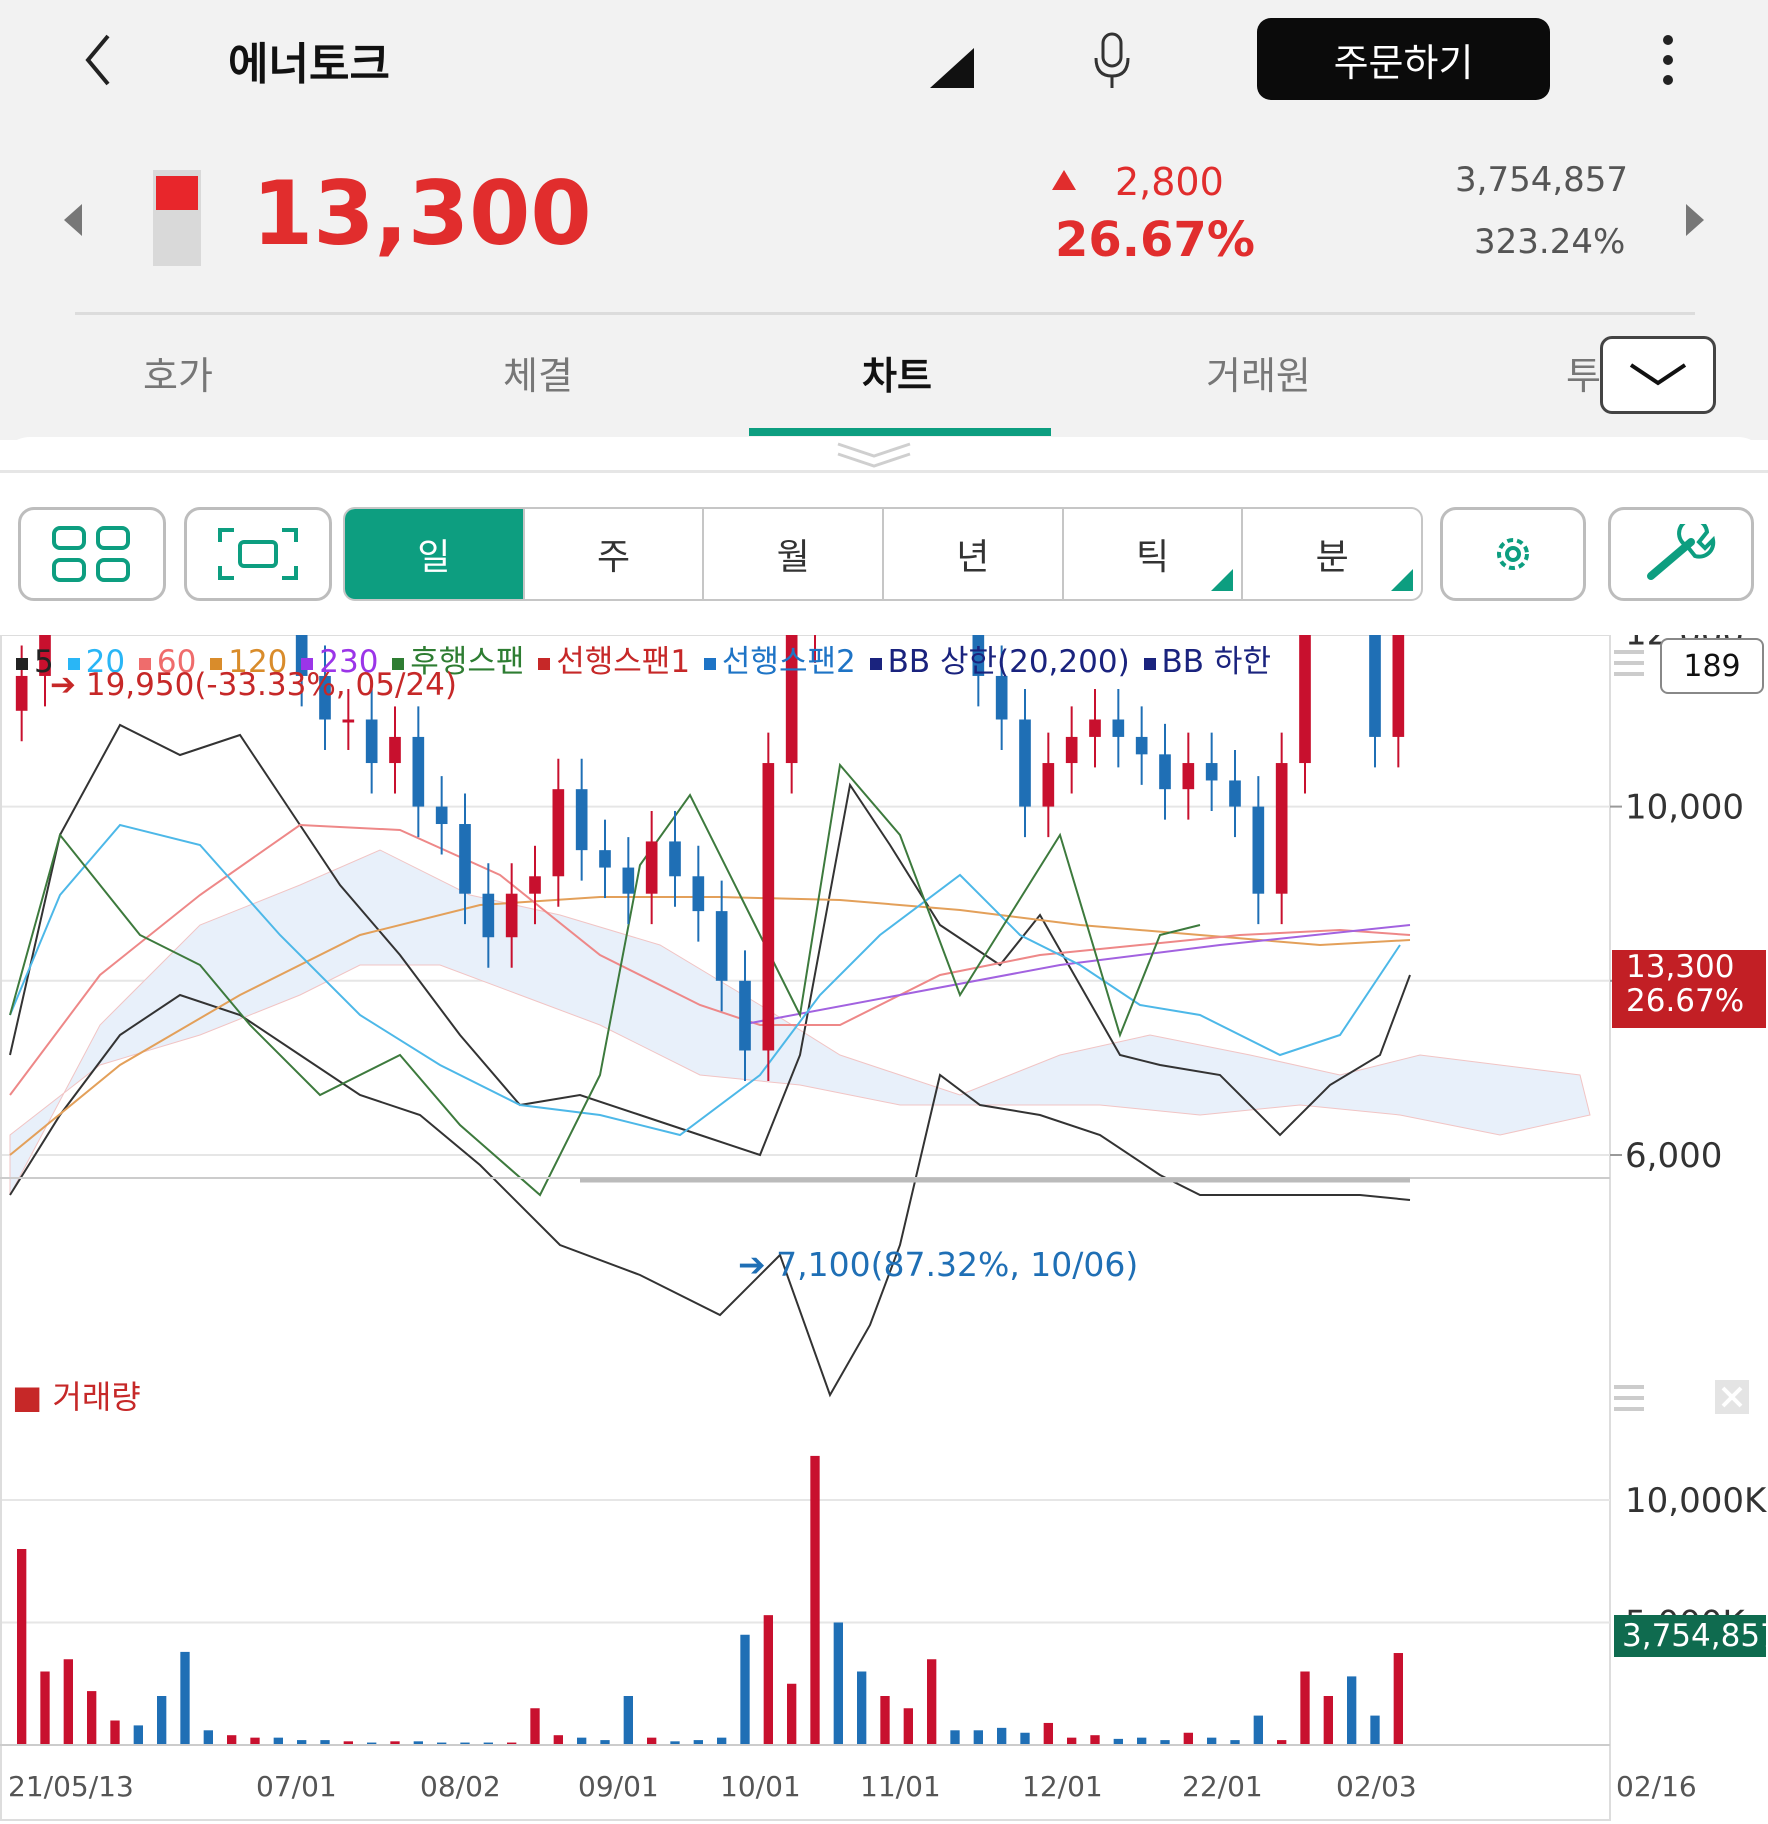  Describe the element at coordinates (1732, 1397) in the screenshot. I see `close-icon` at that location.